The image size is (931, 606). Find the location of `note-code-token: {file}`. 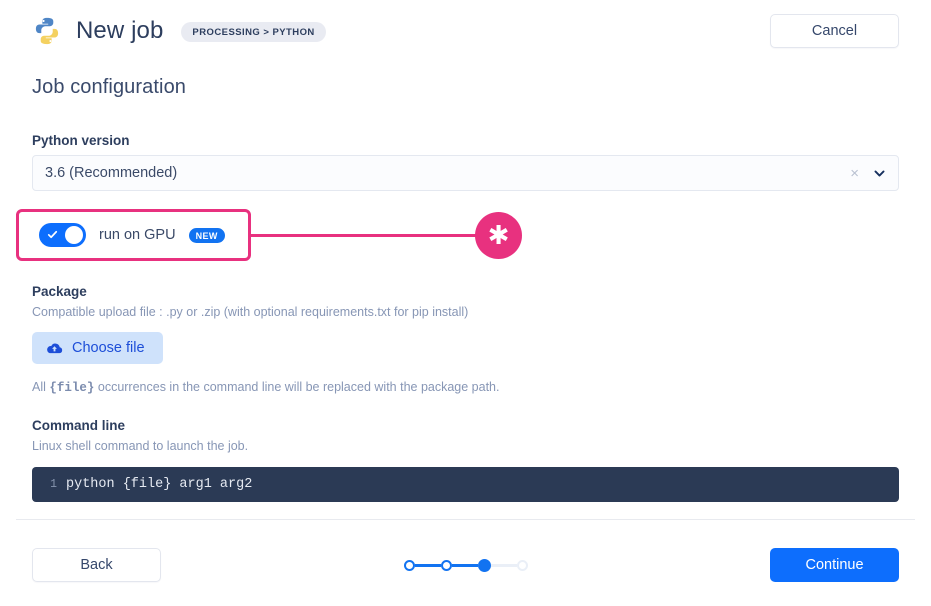

note-code-token: {file} is located at coordinates (72, 388).